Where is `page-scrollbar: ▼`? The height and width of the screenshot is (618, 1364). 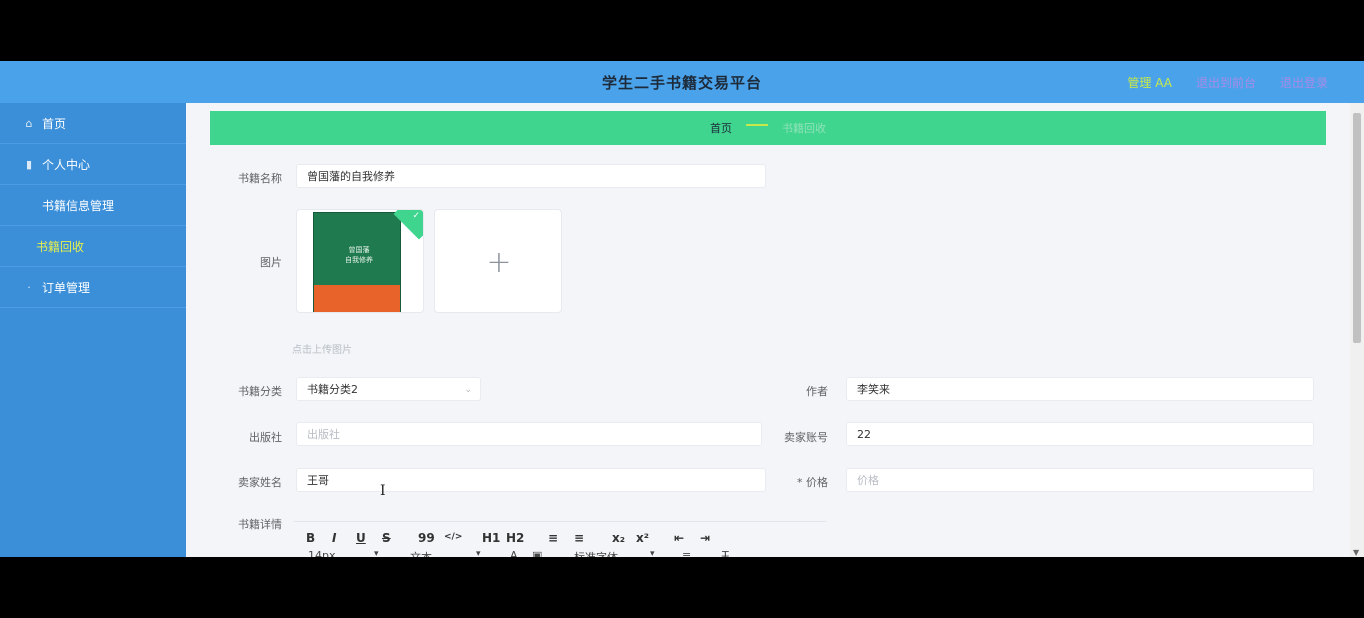
page-scrollbar: ▼ is located at coordinates (1357, 330).